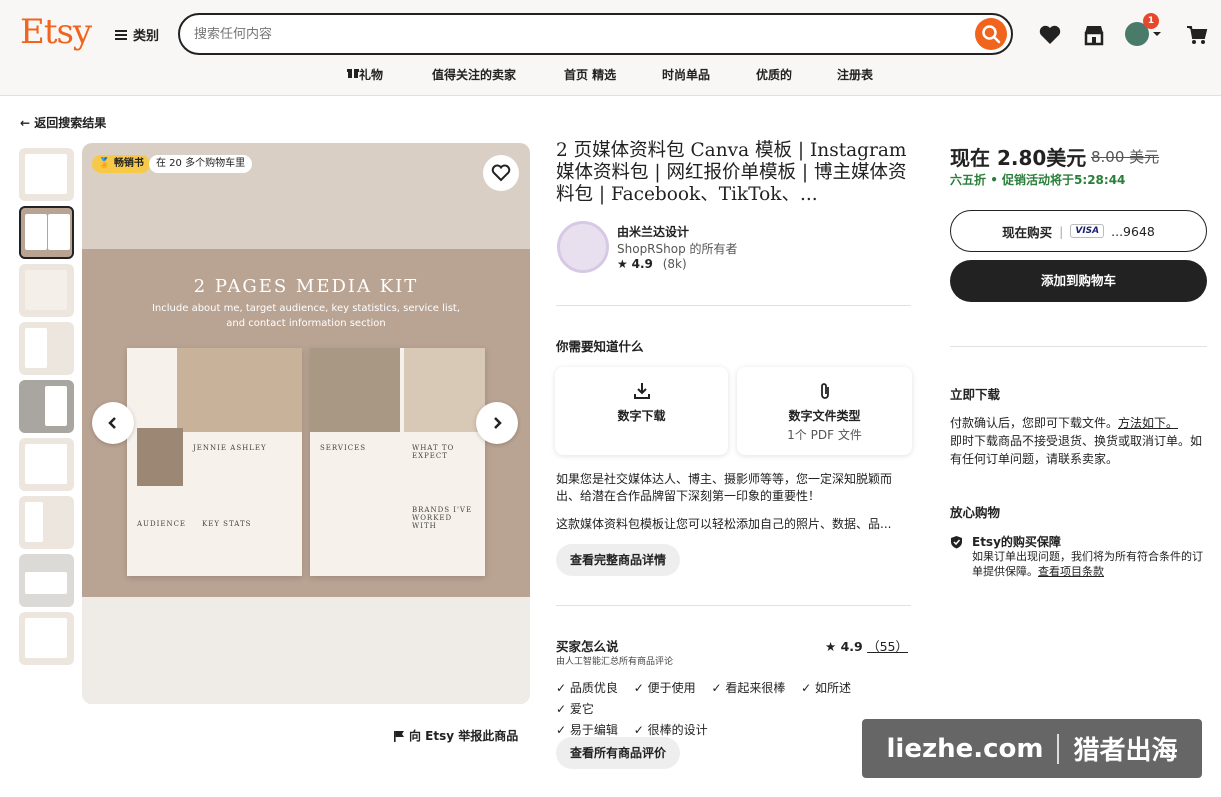 The image size is (1221, 797). Describe the element at coordinates (1016, 542) in the screenshot. I see `purchase-protection-title: Etsy的购买保障` at that location.